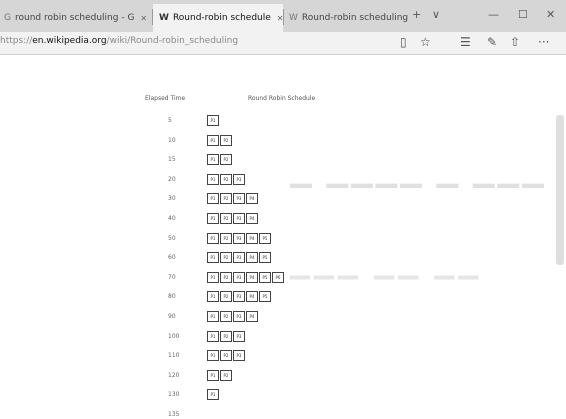 This screenshot has height=419, width=566. I want to click on tab-google-search: G round robin scheduling - G ✕, so click(77, 18).